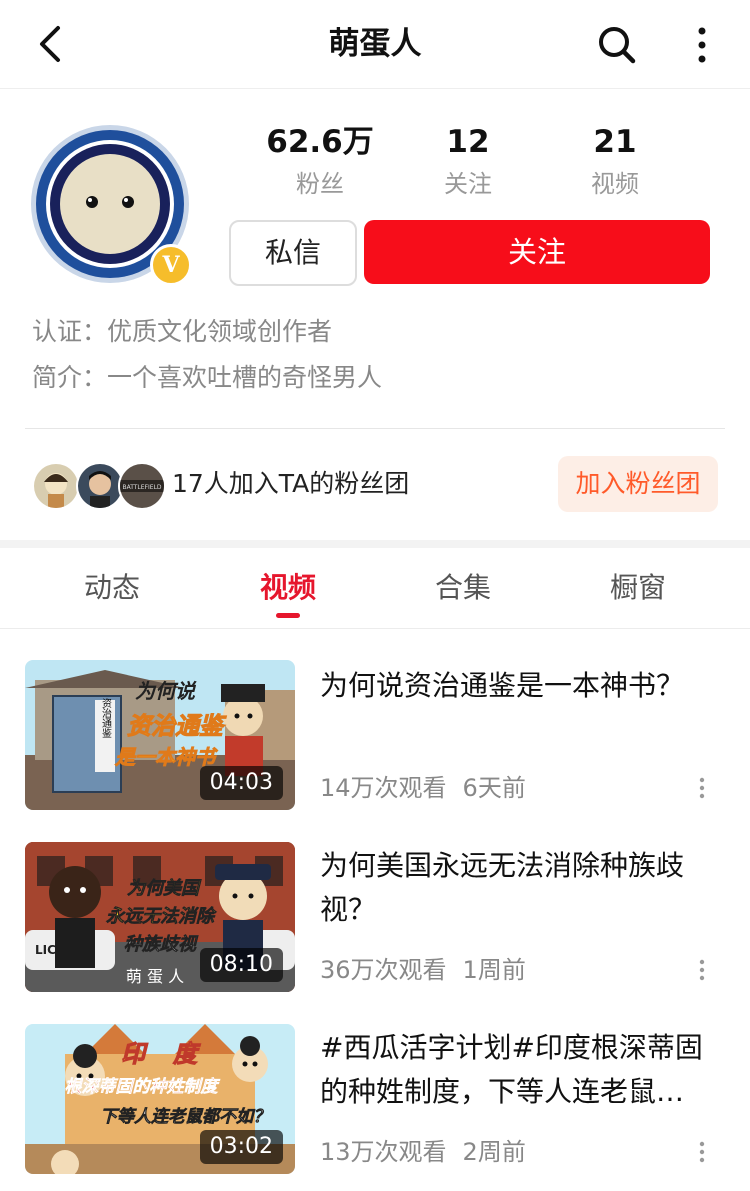  I want to click on video-views: 14万次观看, so click(383, 788).